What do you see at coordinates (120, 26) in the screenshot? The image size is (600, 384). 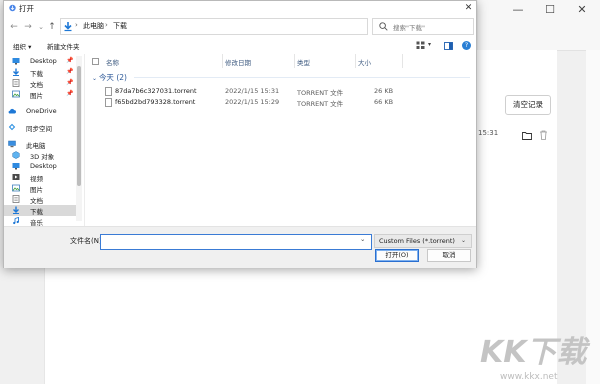 I see `breadcrumb-downloads: 下载` at bounding box center [120, 26].